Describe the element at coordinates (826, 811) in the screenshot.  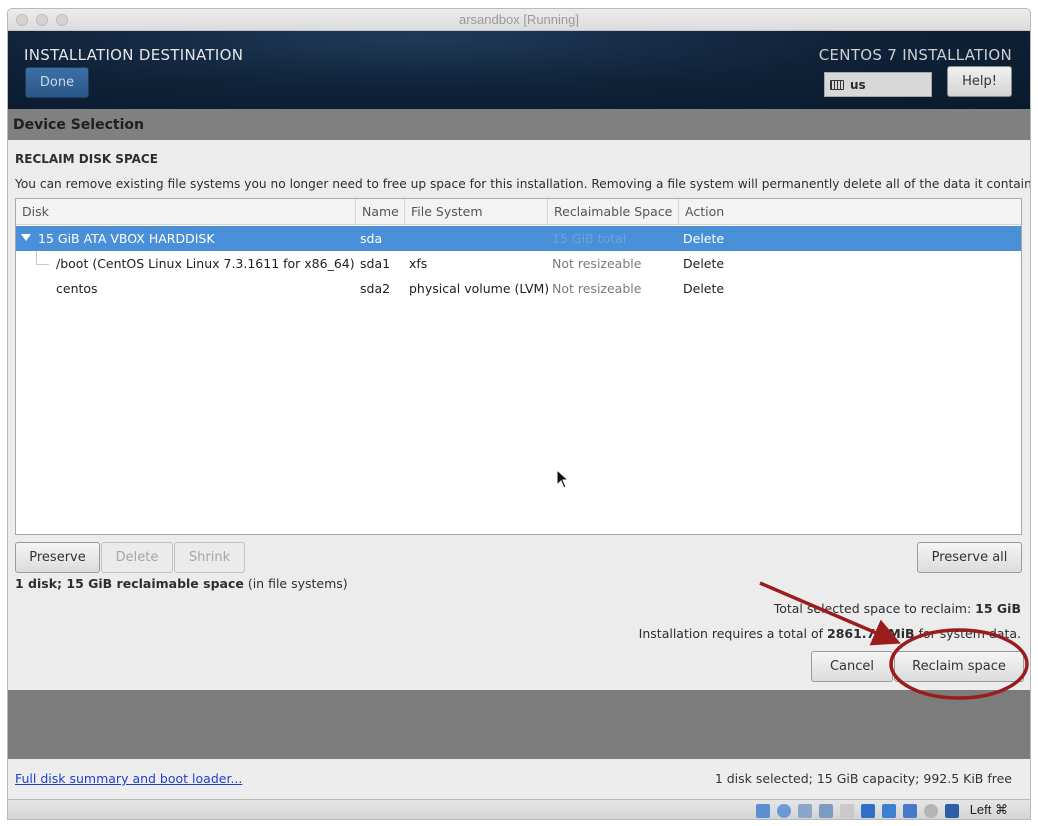
I see `network-icon` at that location.